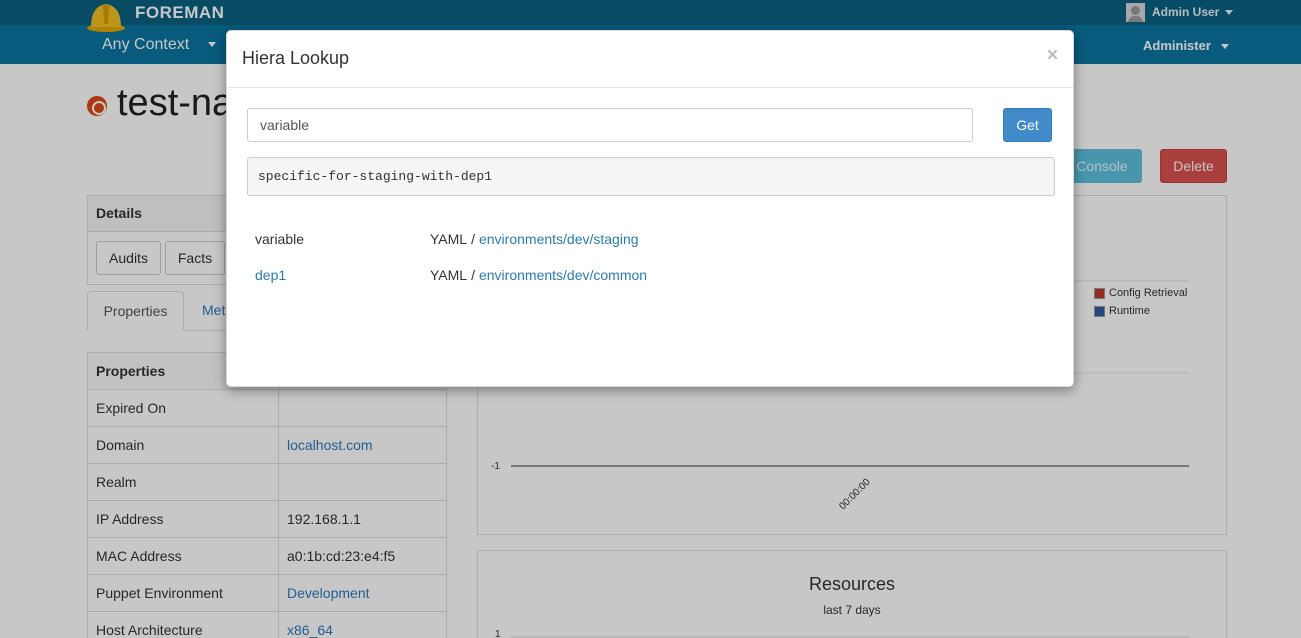 The width and height of the screenshot is (1301, 638). I want to click on list-item: variable YAML / environments/dev/staging, so click(447, 239).